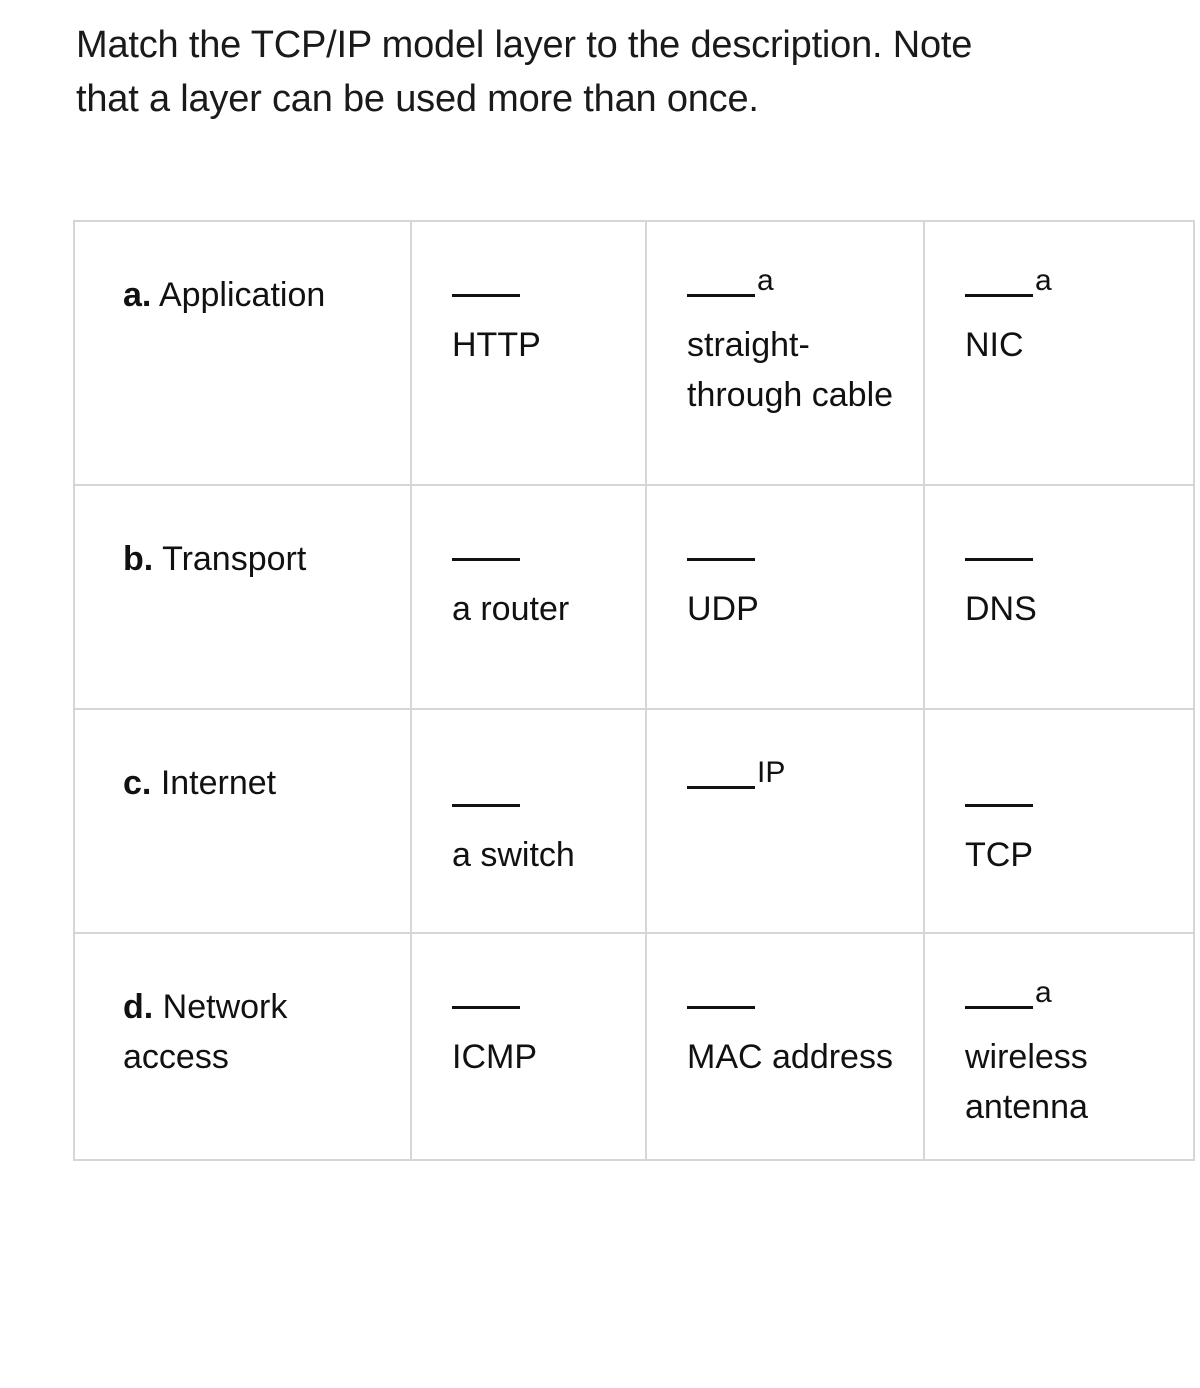  What do you see at coordinates (242, 295) in the screenshot?
I see `layer-name: Application` at bounding box center [242, 295].